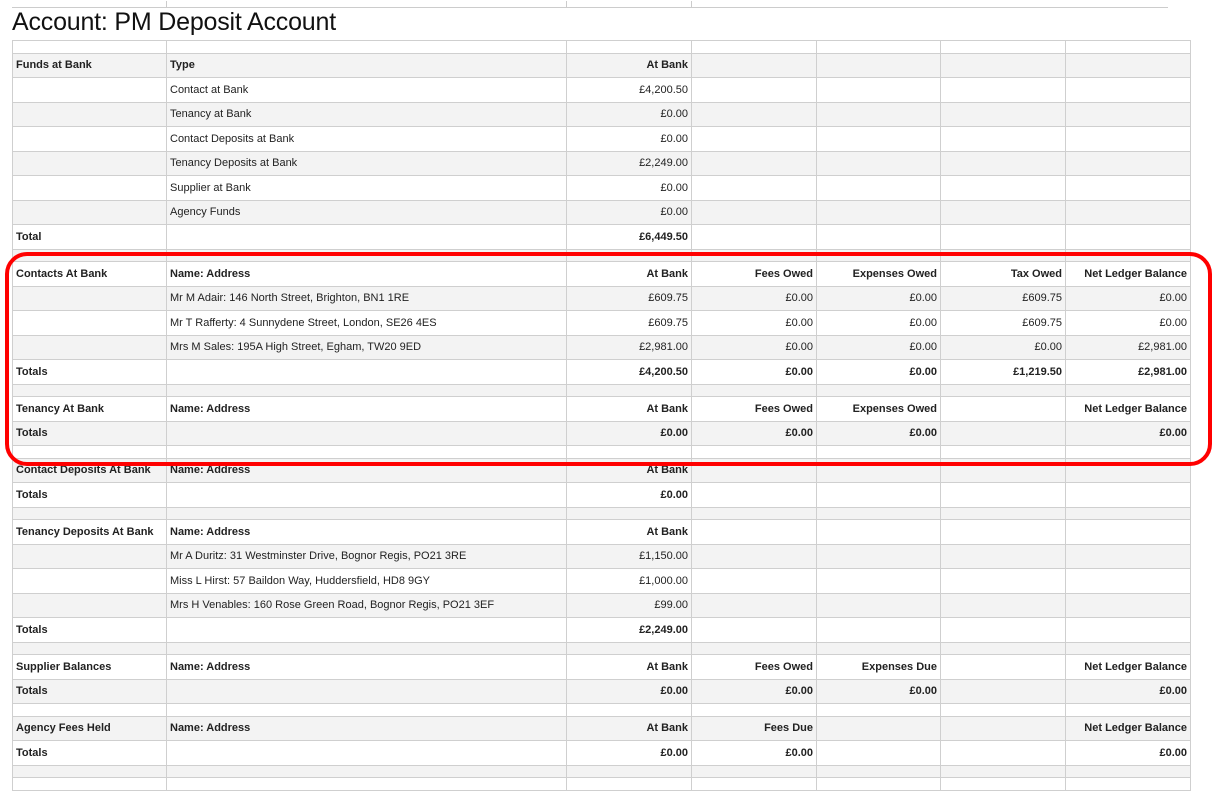  I want to click on table-cell: £6,449.50, so click(629, 237).